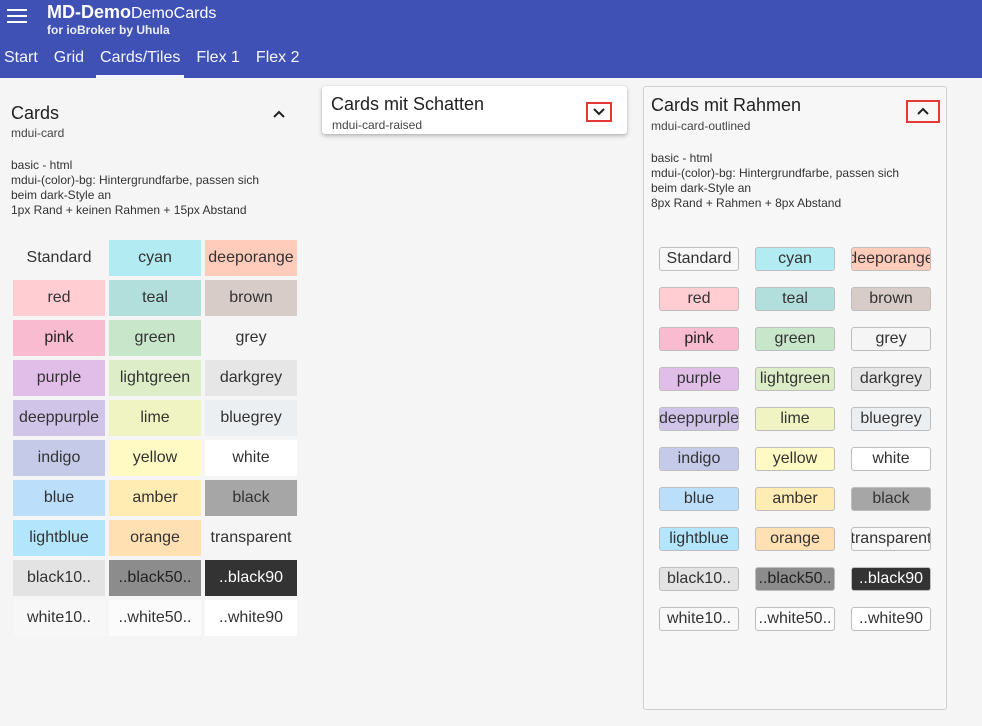 This screenshot has width=982, height=726. I want to click on card-class-label: mdui-card, so click(38, 133).